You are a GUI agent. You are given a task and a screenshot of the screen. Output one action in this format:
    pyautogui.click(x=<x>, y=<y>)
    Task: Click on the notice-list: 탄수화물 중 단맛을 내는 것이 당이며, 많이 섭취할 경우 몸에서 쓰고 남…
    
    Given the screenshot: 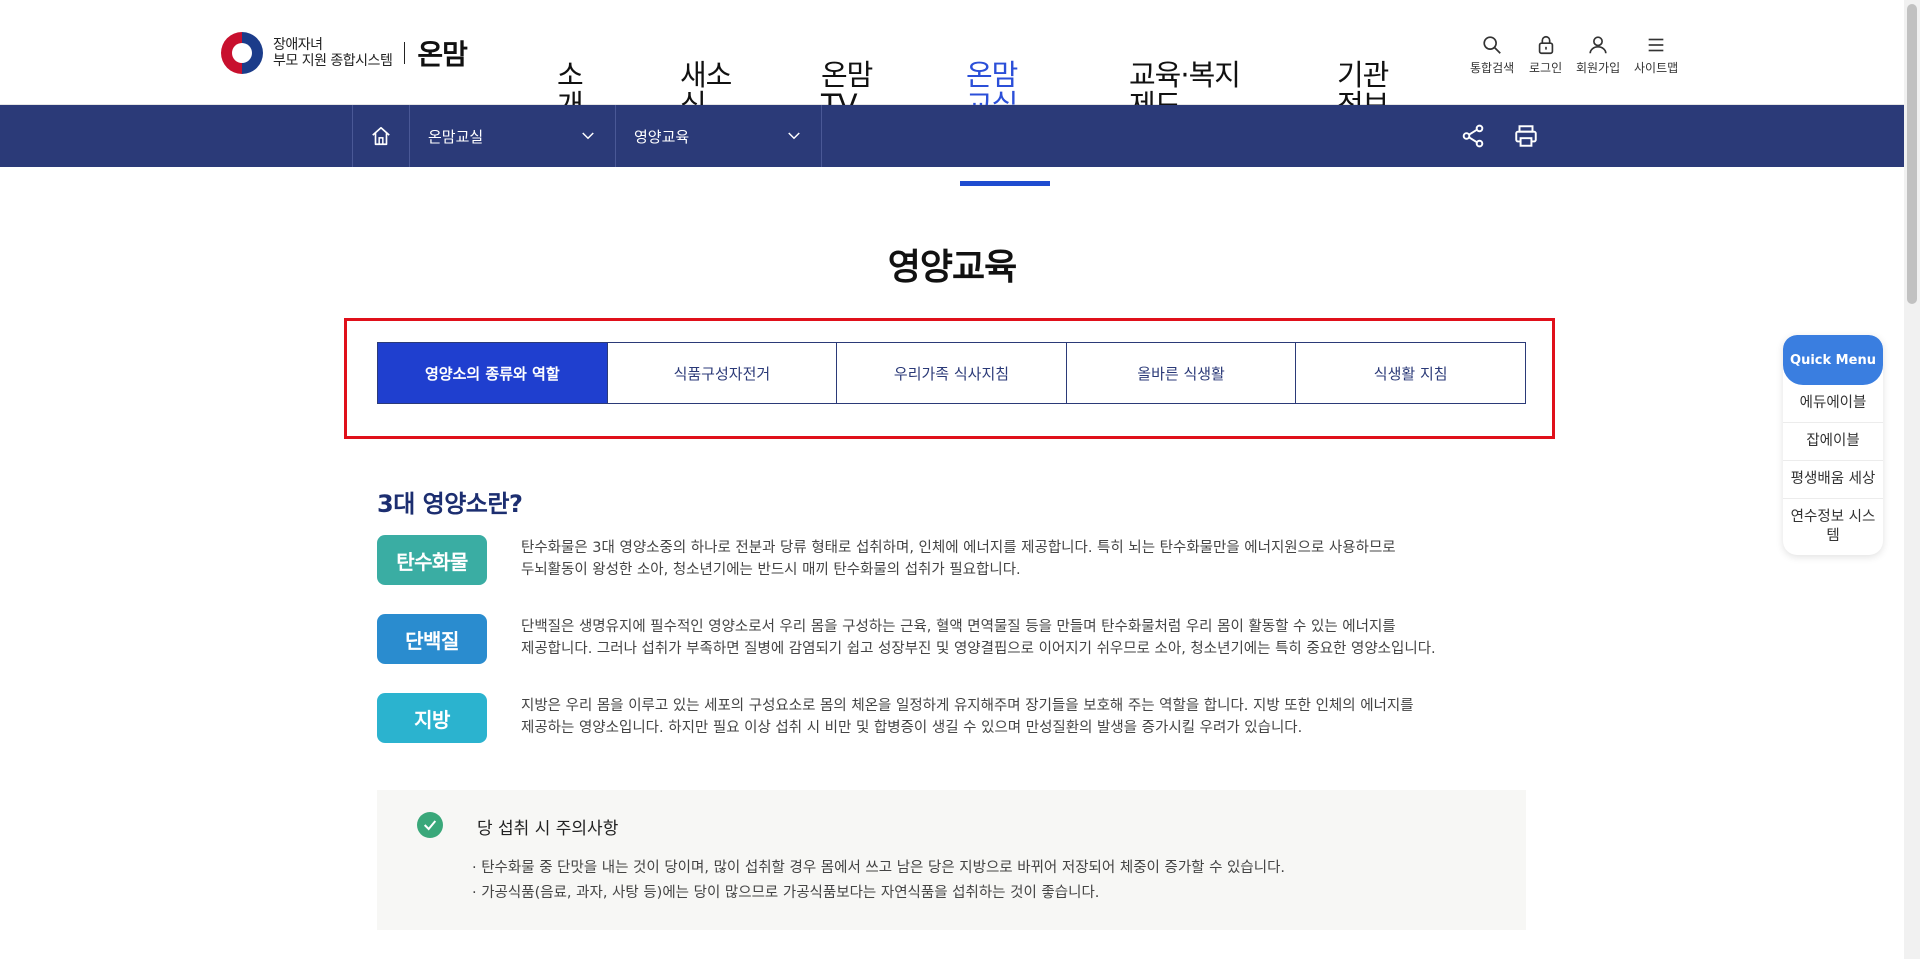 What is the action you would take?
    pyautogui.click(x=878, y=881)
    